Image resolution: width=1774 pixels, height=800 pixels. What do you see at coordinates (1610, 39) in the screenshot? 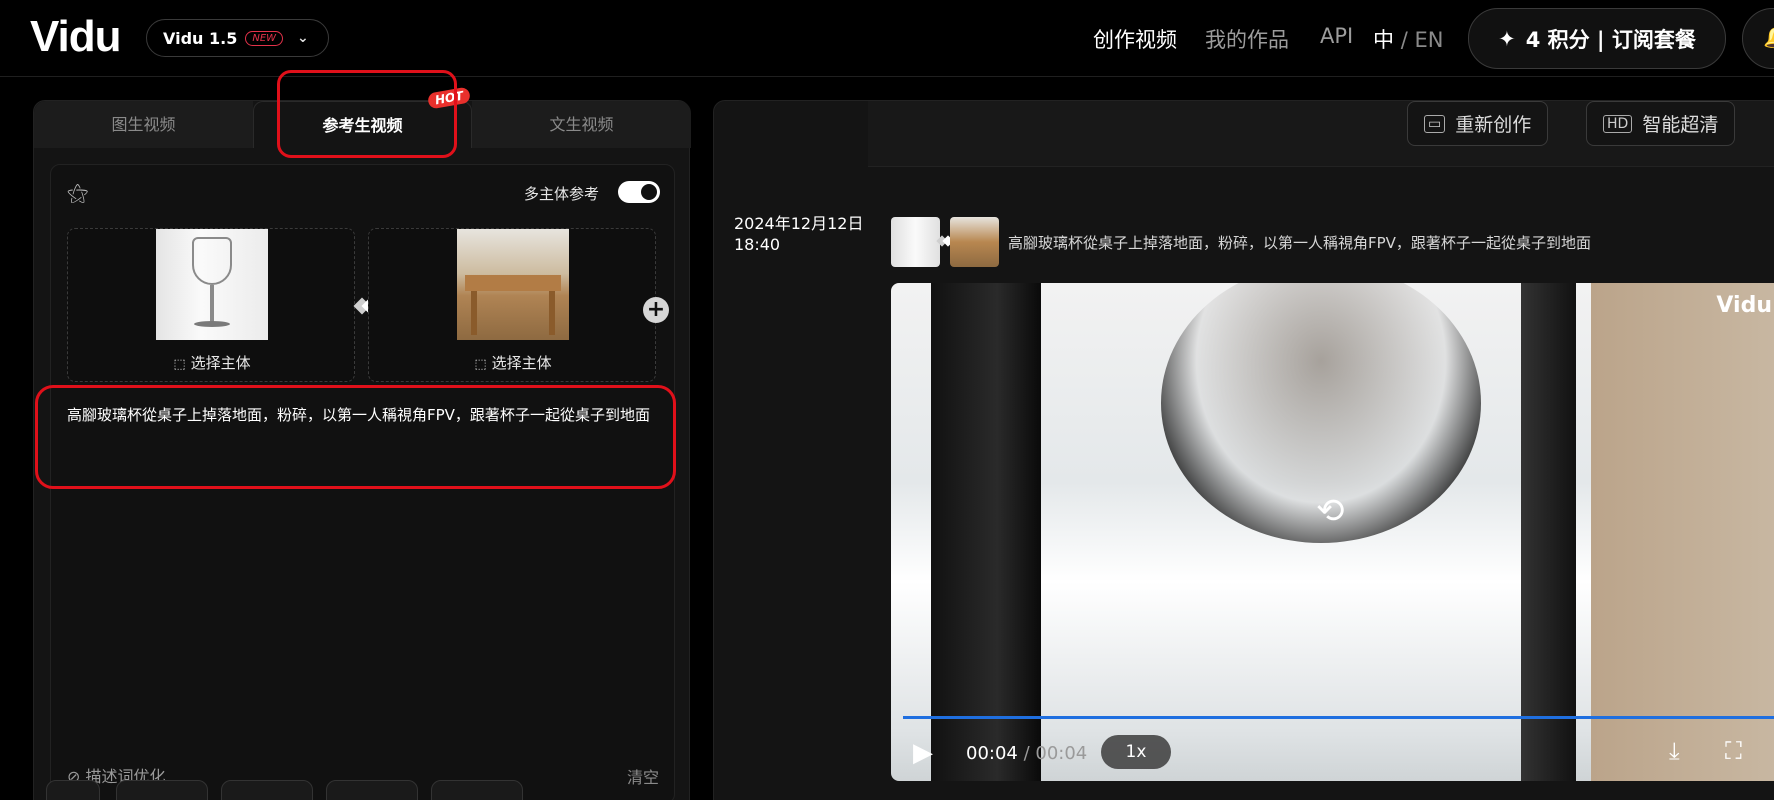
I see `credits-label: 4 积分 | 订阅套餐` at bounding box center [1610, 39].